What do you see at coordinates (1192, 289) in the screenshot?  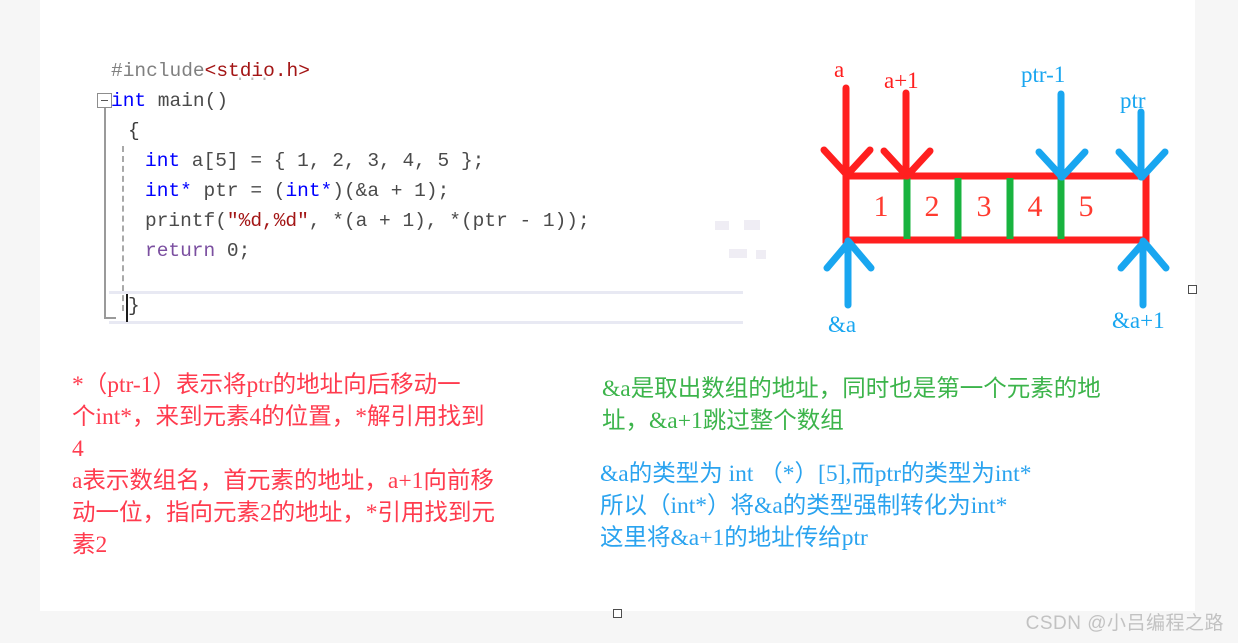 I see `resize-handle-right` at bounding box center [1192, 289].